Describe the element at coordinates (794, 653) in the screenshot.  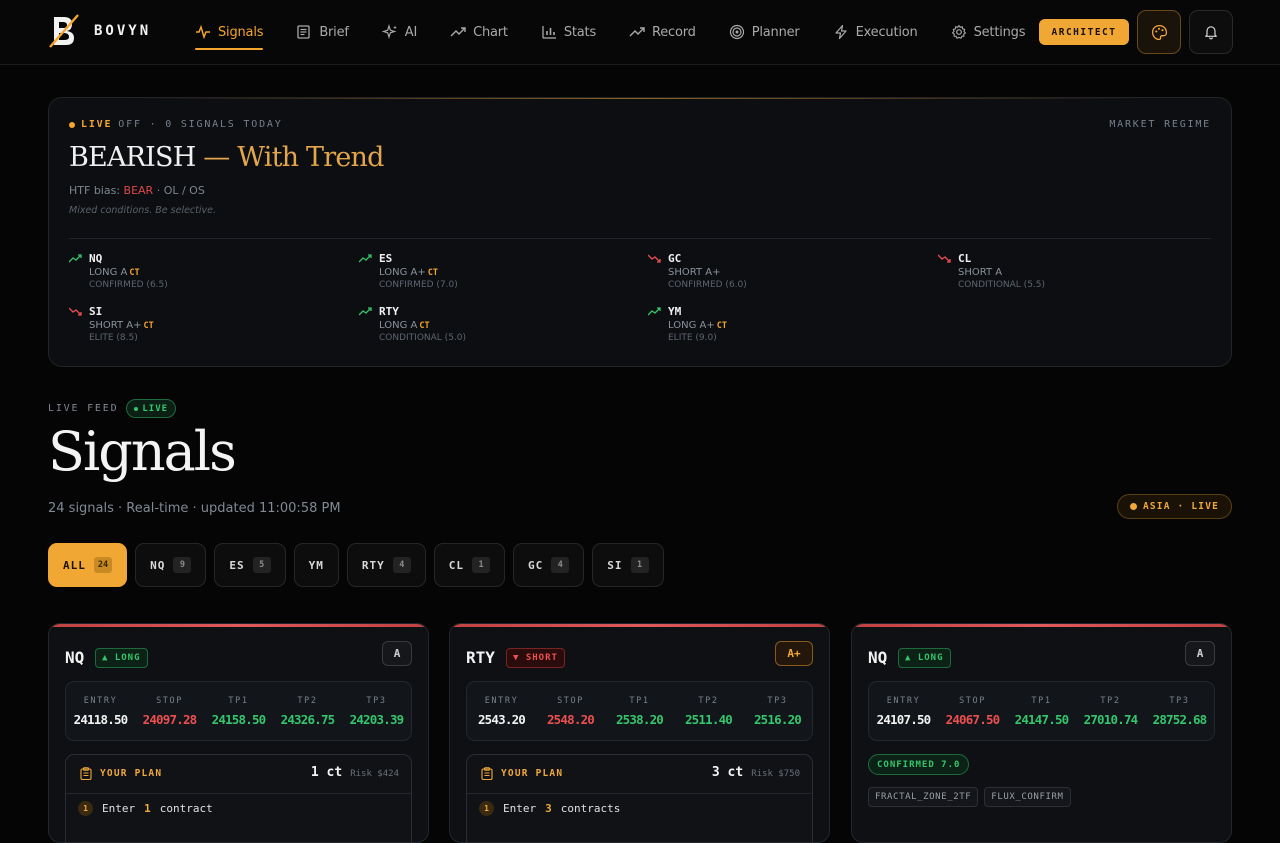
I see `grade-badge: A+` at that location.